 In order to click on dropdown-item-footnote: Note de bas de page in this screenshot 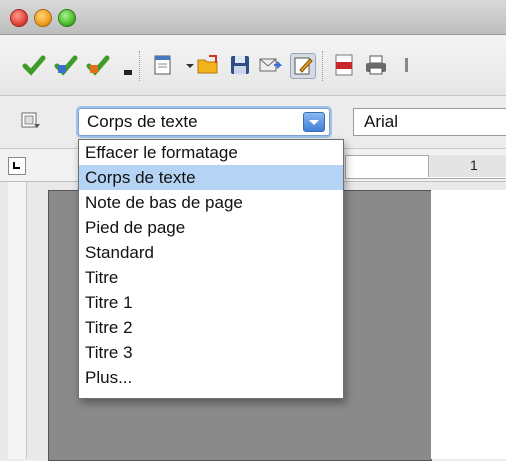, I will do `click(211, 202)`.